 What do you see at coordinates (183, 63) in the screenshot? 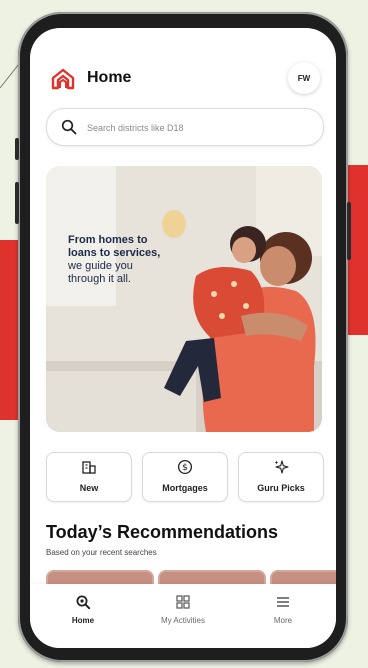
I see `app-header: Home FW` at bounding box center [183, 63].